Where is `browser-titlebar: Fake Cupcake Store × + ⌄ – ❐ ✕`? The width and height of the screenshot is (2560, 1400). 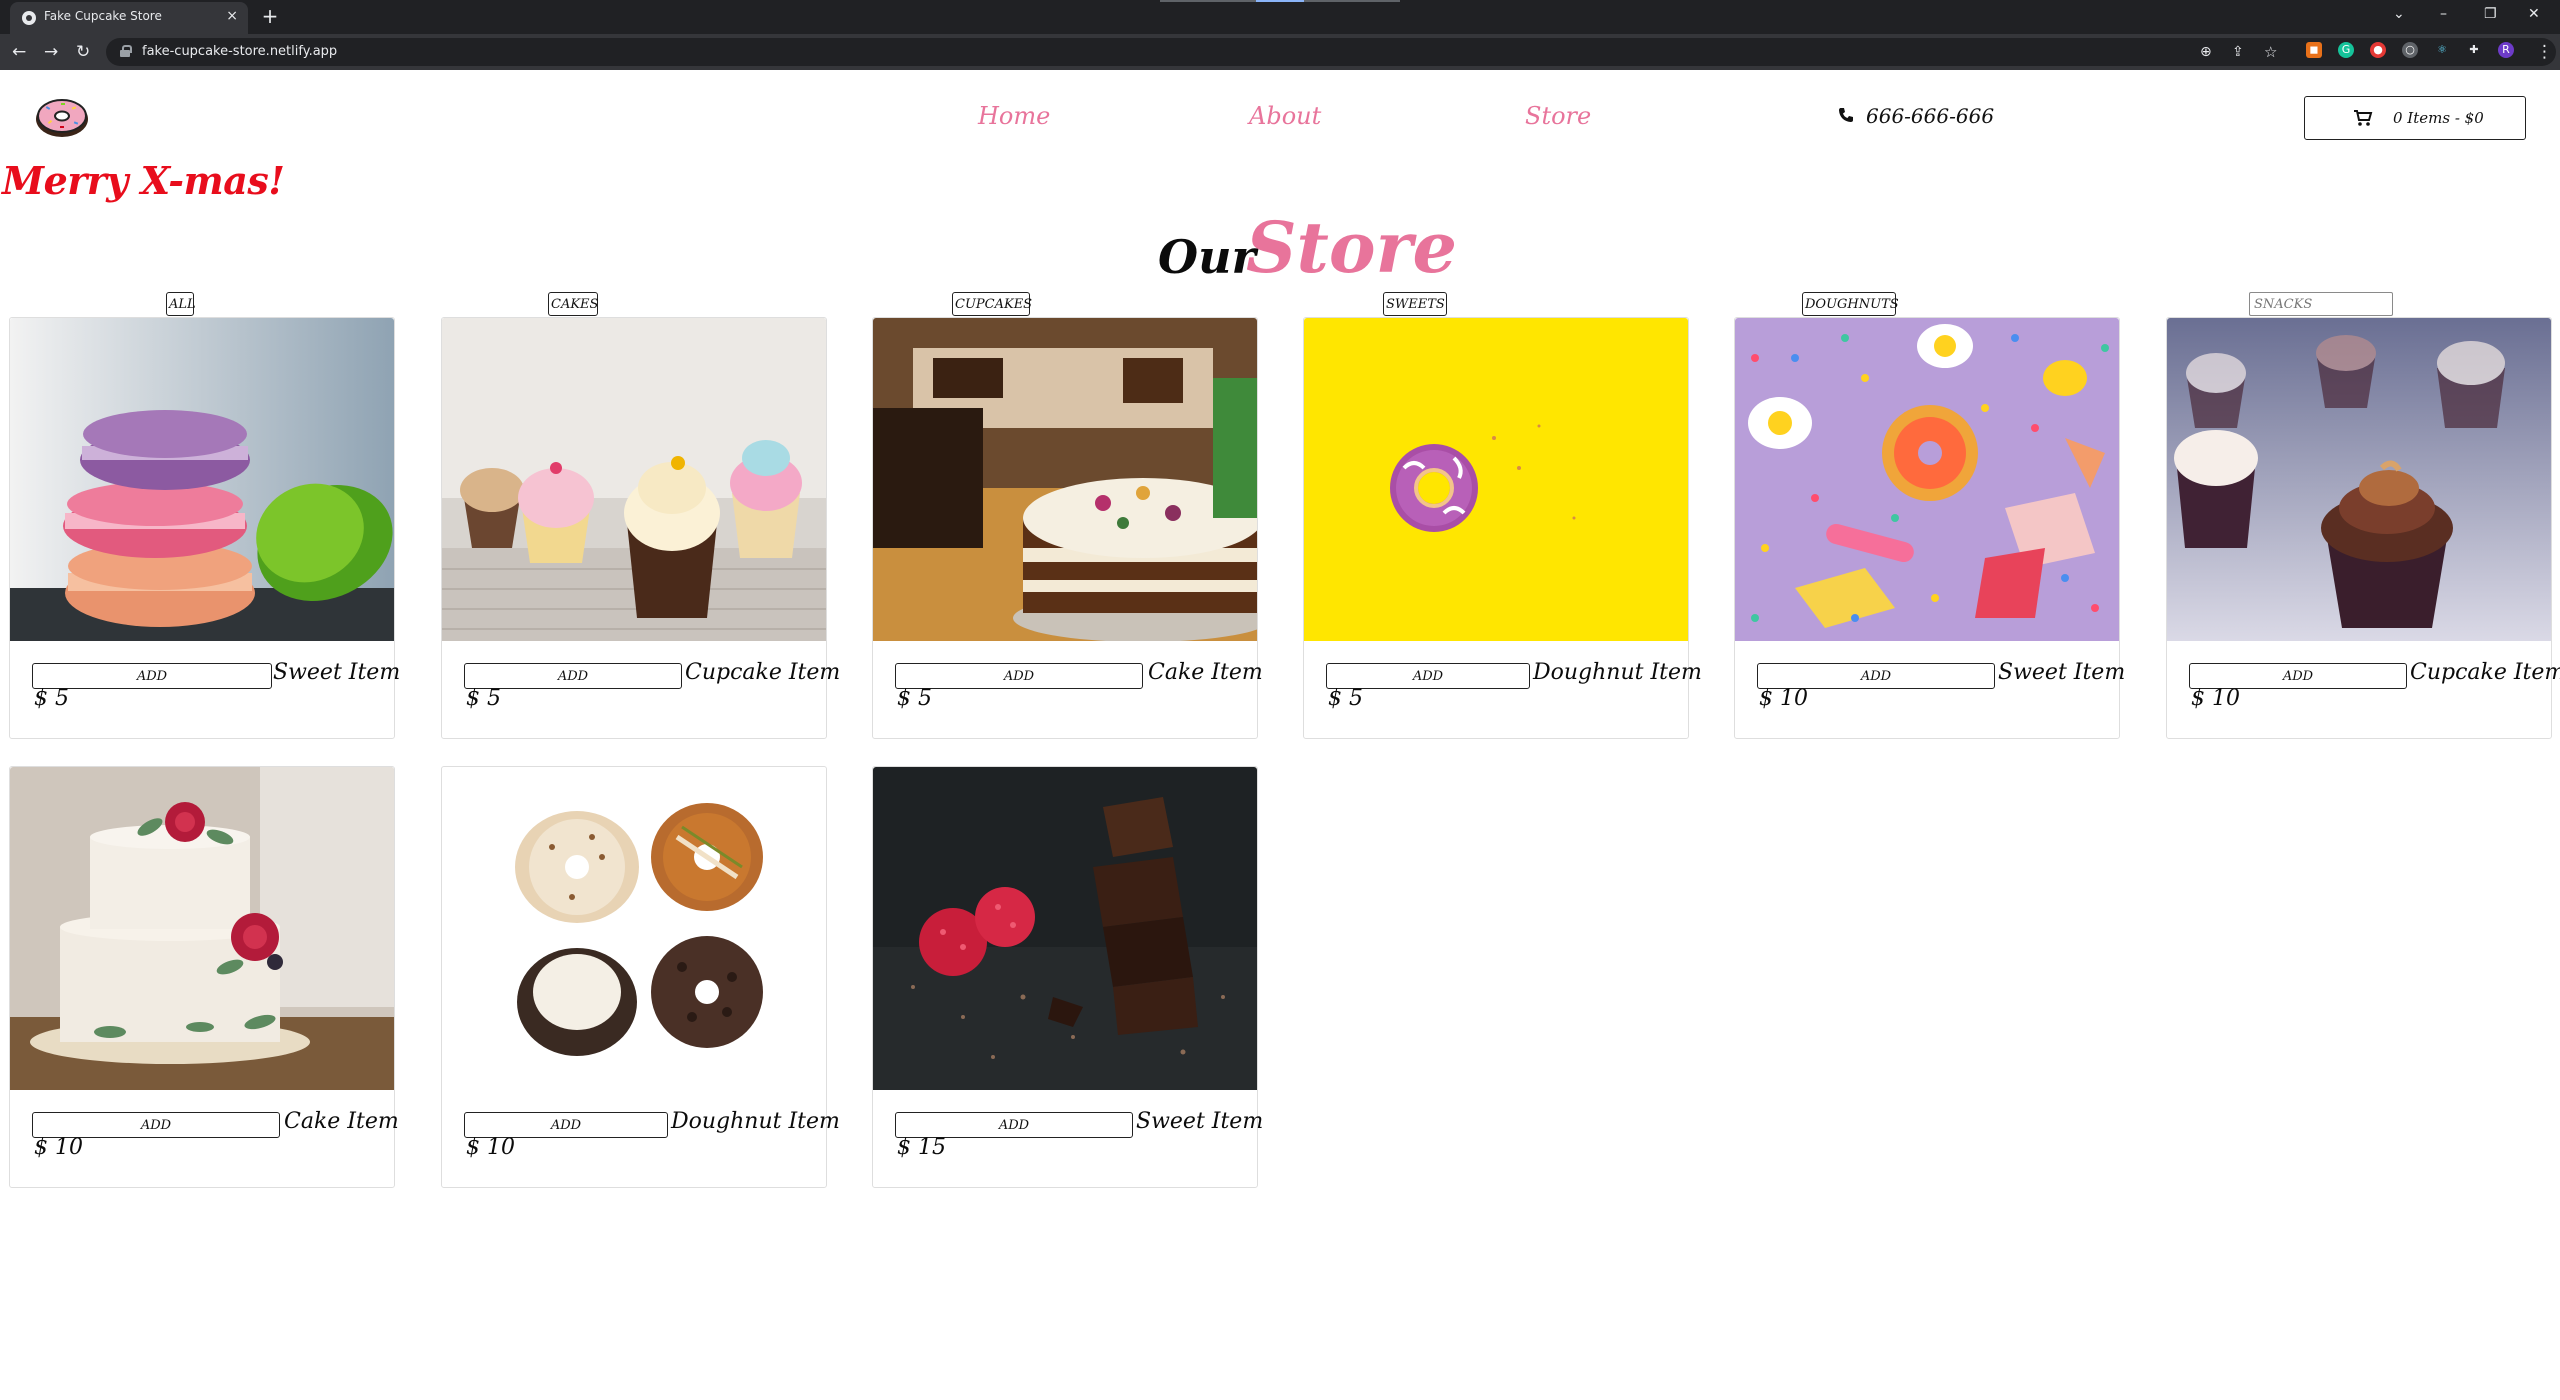
browser-titlebar: Fake Cupcake Store × + ⌄ – ❐ ✕ is located at coordinates (1280, 17).